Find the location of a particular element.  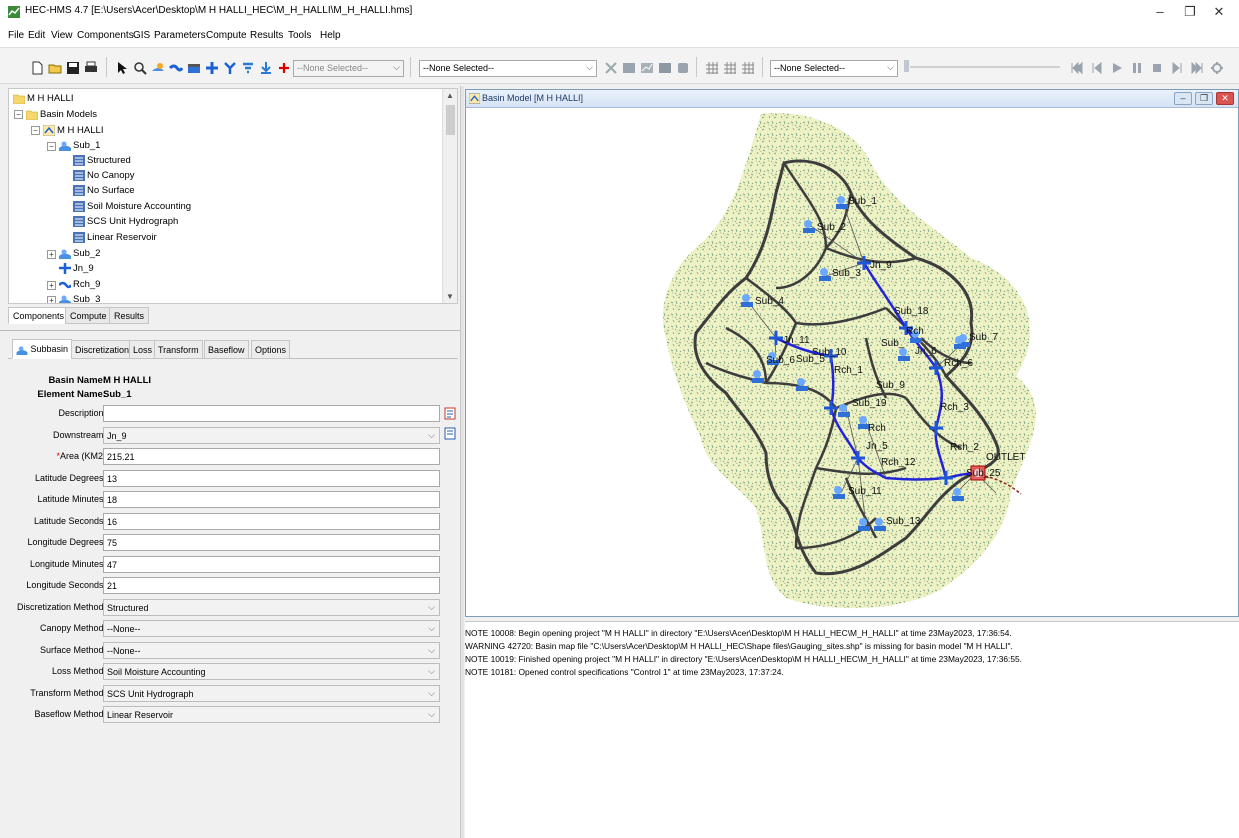

gear-icon is located at coordinates (1217, 68).